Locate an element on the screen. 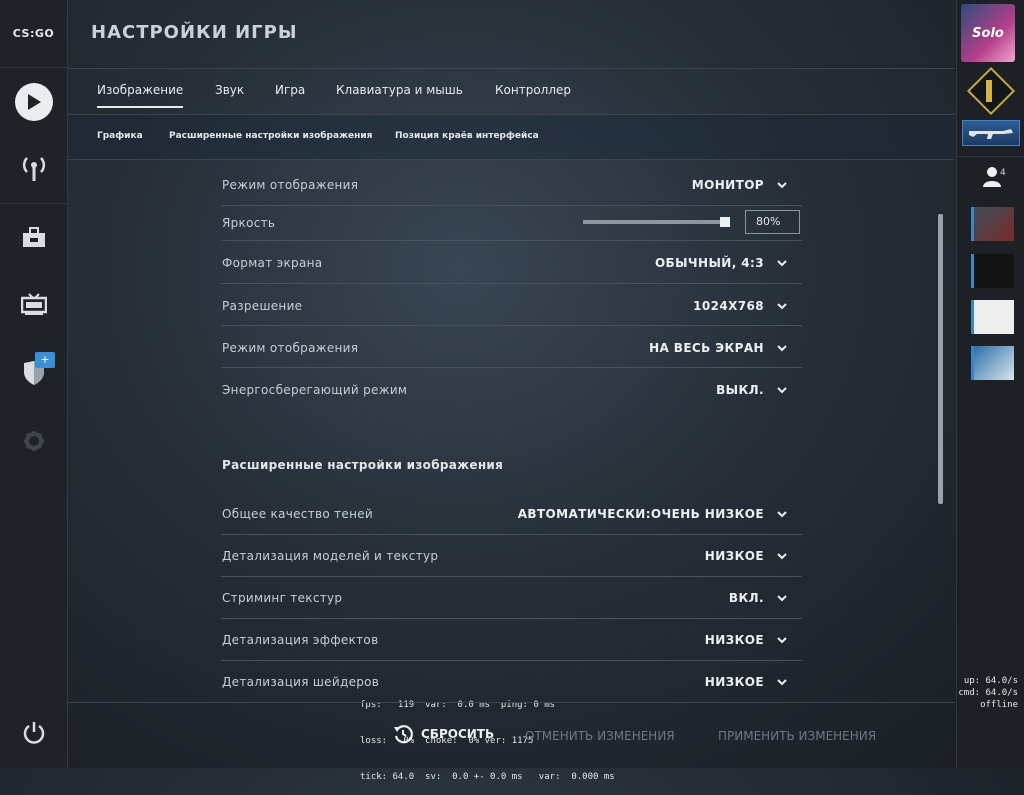 The height and width of the screenshot is (795, 1024). setting-row-window-mode: Режим отображения НА ВЕСЬ ЭКРАН is located at coordinates (511, 347).